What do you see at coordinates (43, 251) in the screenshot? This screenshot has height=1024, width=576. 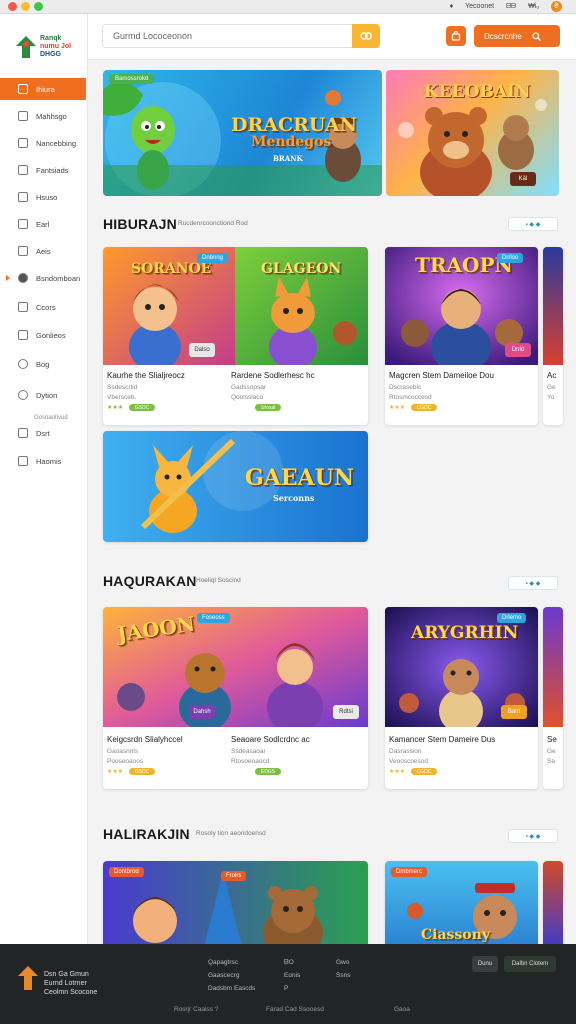 I see `sidebar-item-7: Aeis` at bounding box center [43, 251].